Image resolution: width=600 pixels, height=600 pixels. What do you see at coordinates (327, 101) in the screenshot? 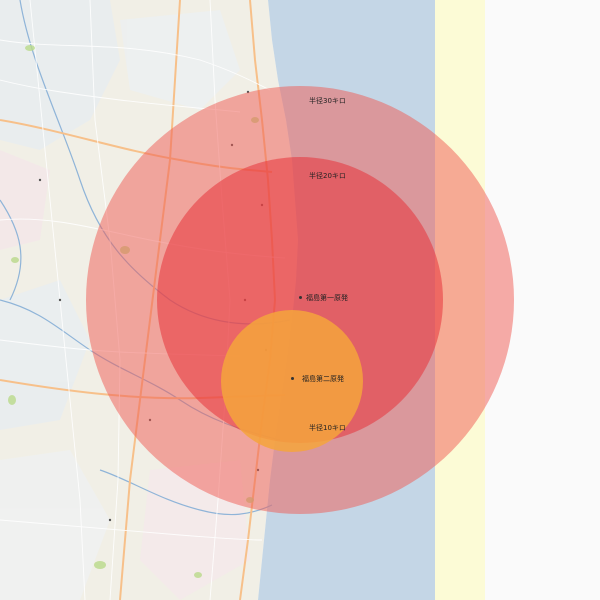
I see `label-radius-30km: 半径30キロ` at bounding box center [327, 101].